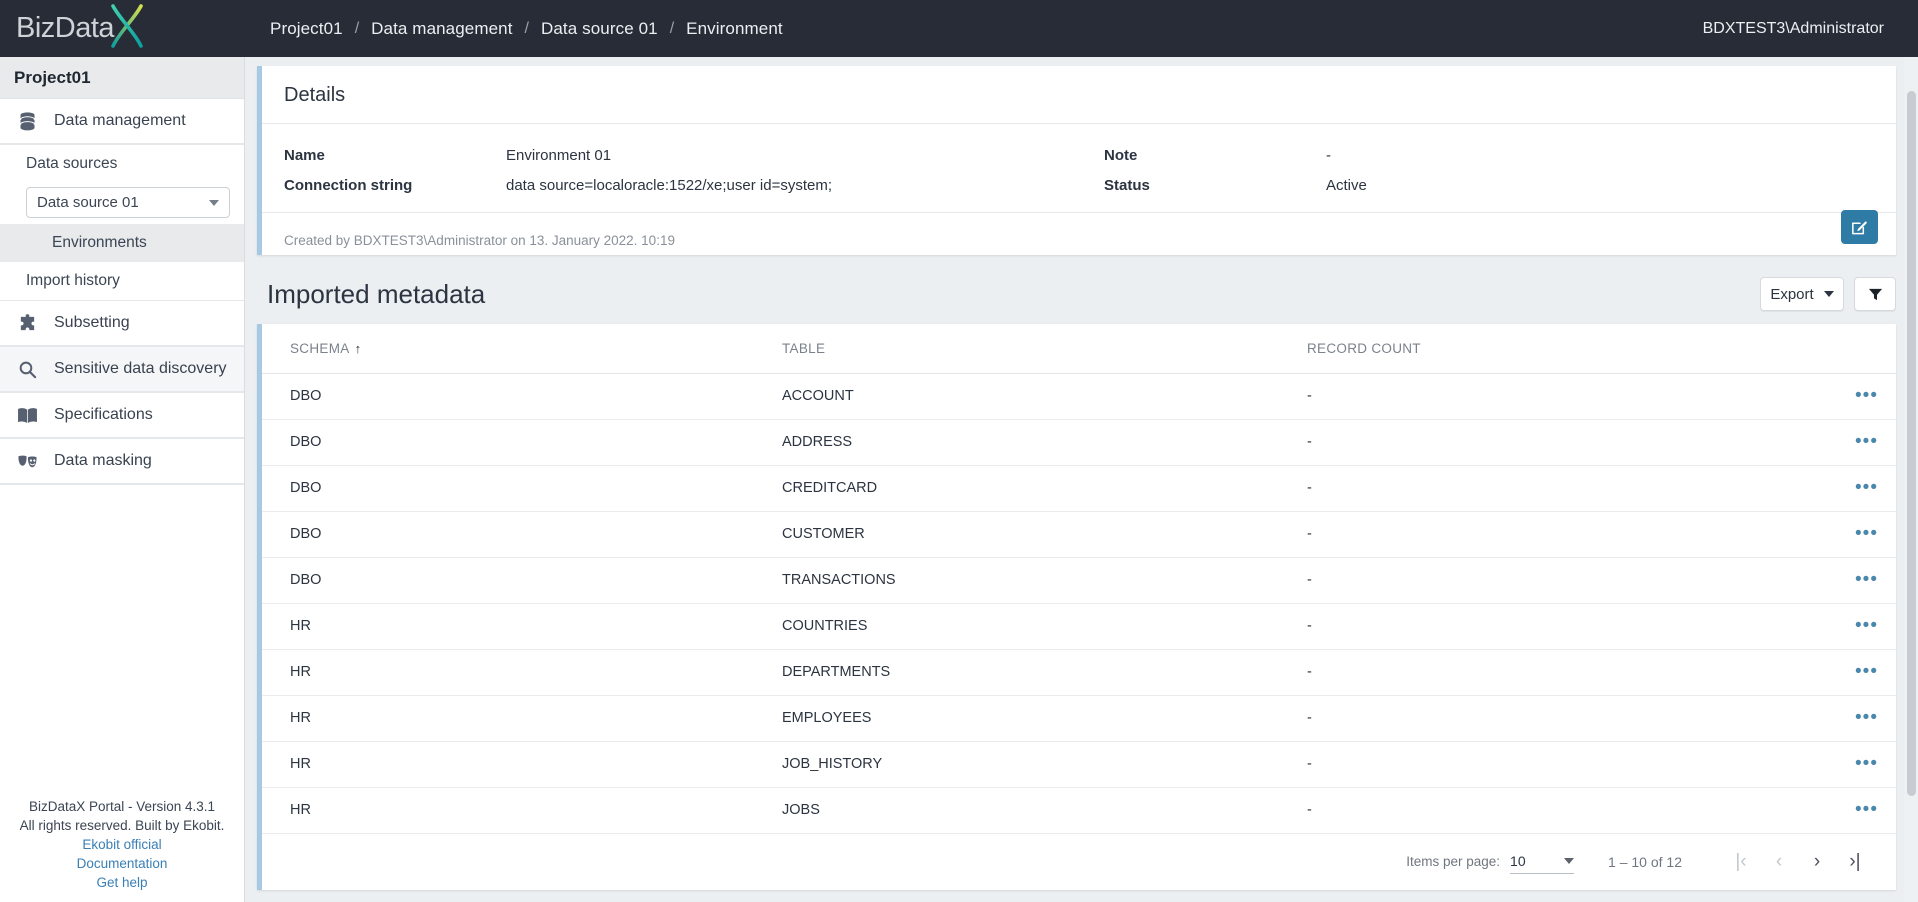 The height and width of the screenshot is (902, 1918). I want to click on column-header-table: TABLE, so click(1044, 349).